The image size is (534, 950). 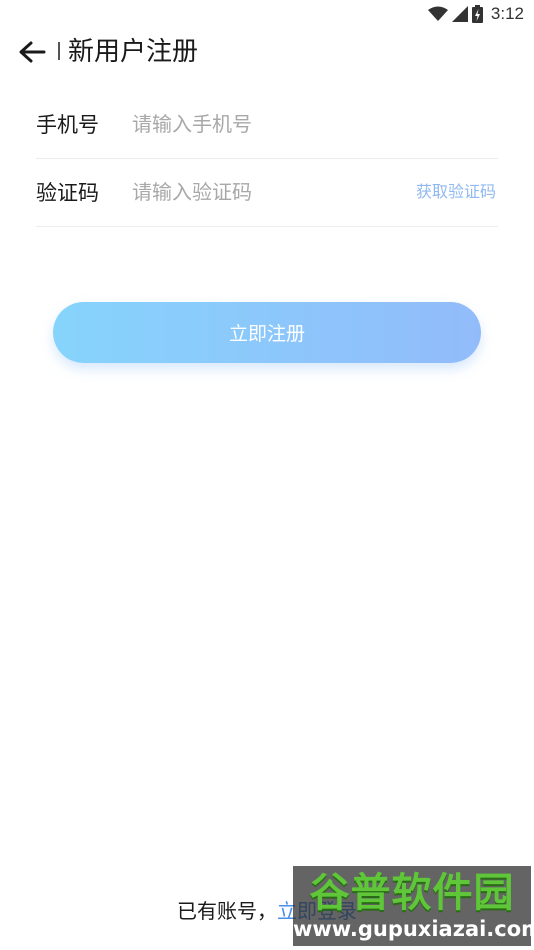 I want to click on phone-input, so click(x=262, y=124).